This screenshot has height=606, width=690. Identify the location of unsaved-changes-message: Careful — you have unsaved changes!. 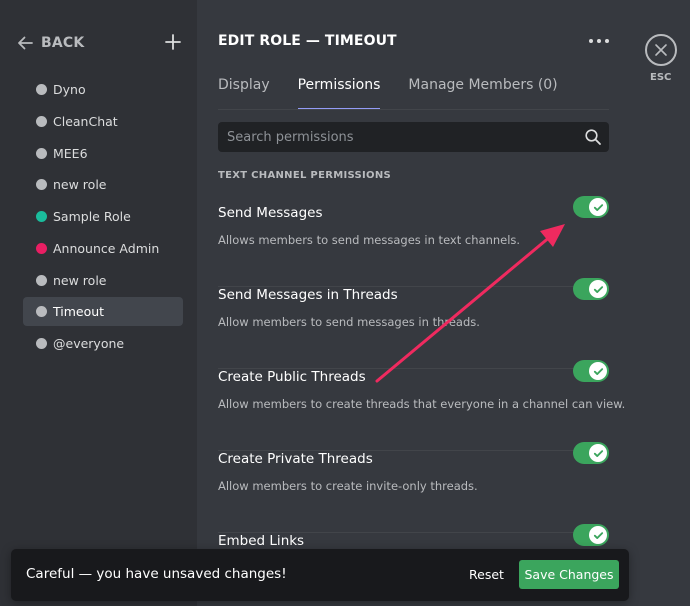
(156, 574).